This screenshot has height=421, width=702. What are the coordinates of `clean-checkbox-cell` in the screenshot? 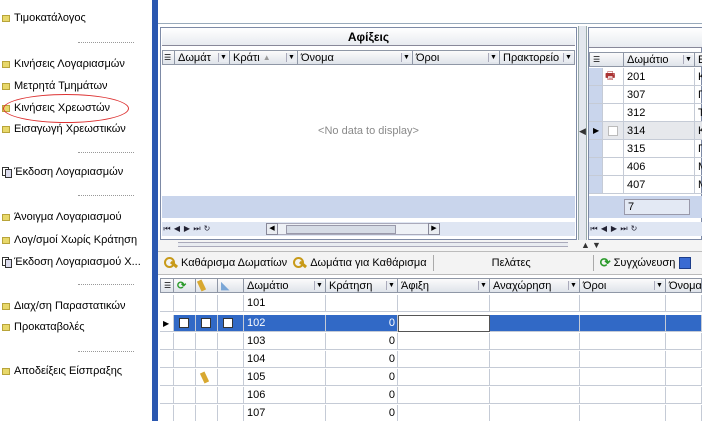 It's located at (207, 323).